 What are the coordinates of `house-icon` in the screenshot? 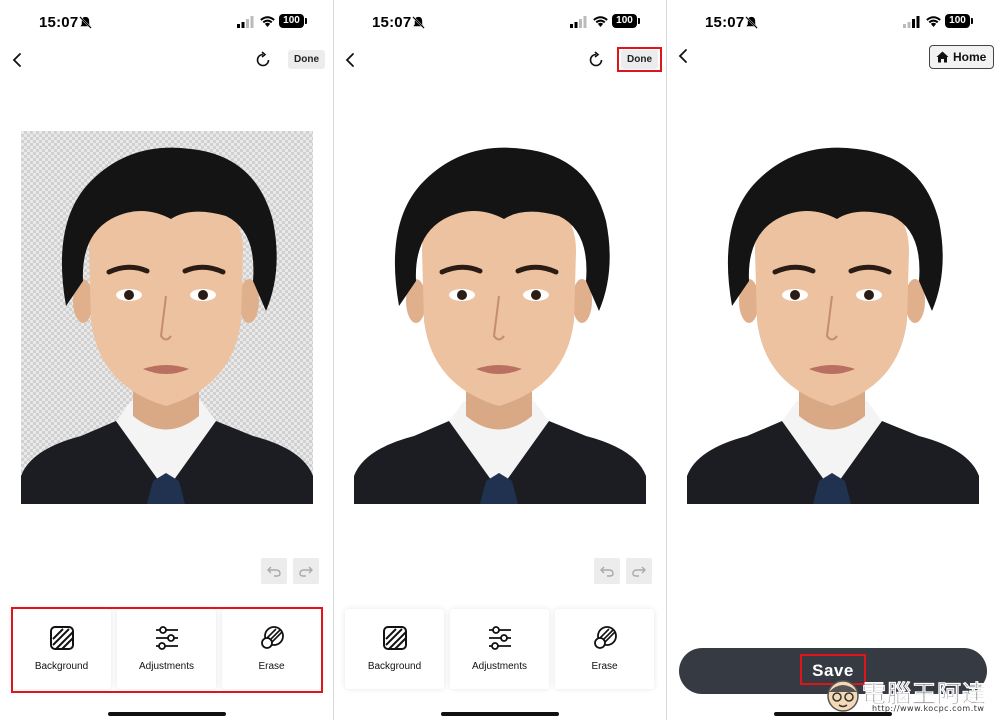 It's located at (942, 57).